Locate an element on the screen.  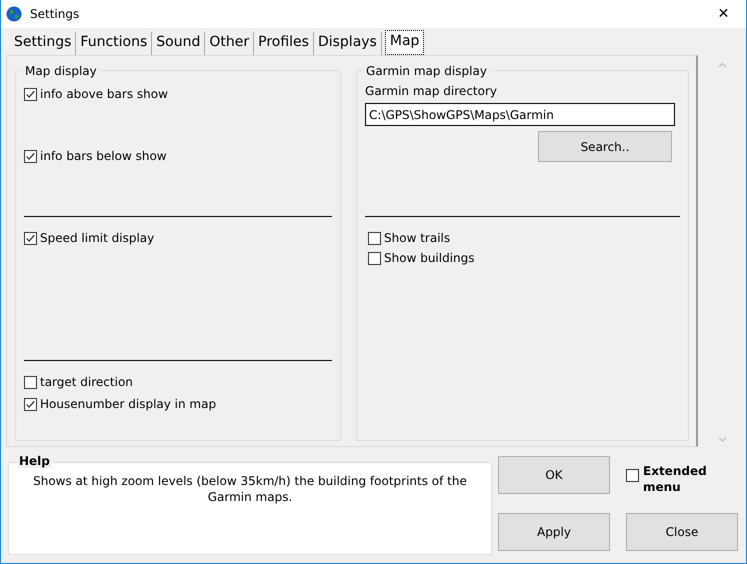
ok-button: OK is located at coordinates (554, 475).